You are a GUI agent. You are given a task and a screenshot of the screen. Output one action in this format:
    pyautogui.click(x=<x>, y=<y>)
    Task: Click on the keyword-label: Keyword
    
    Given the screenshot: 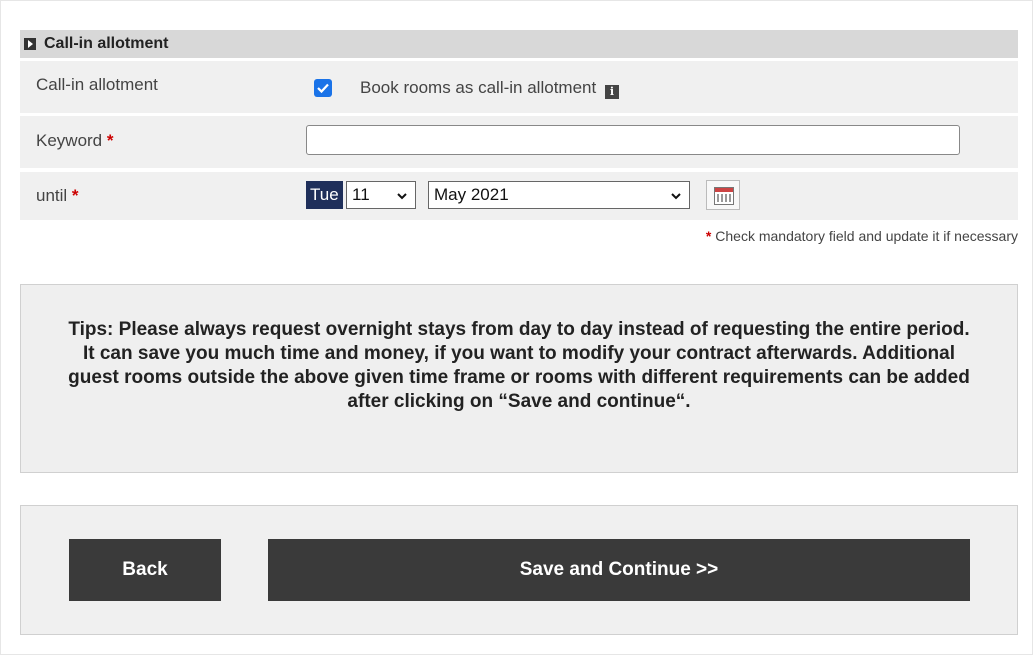 What is the action you would take?
    pyautogui.click(x=69, y=140)
    